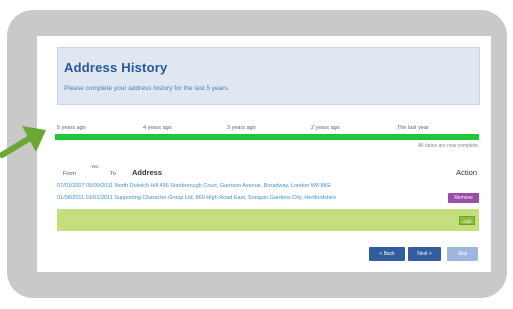  I want to click on timeline-progress-bar, so click(267, 137).